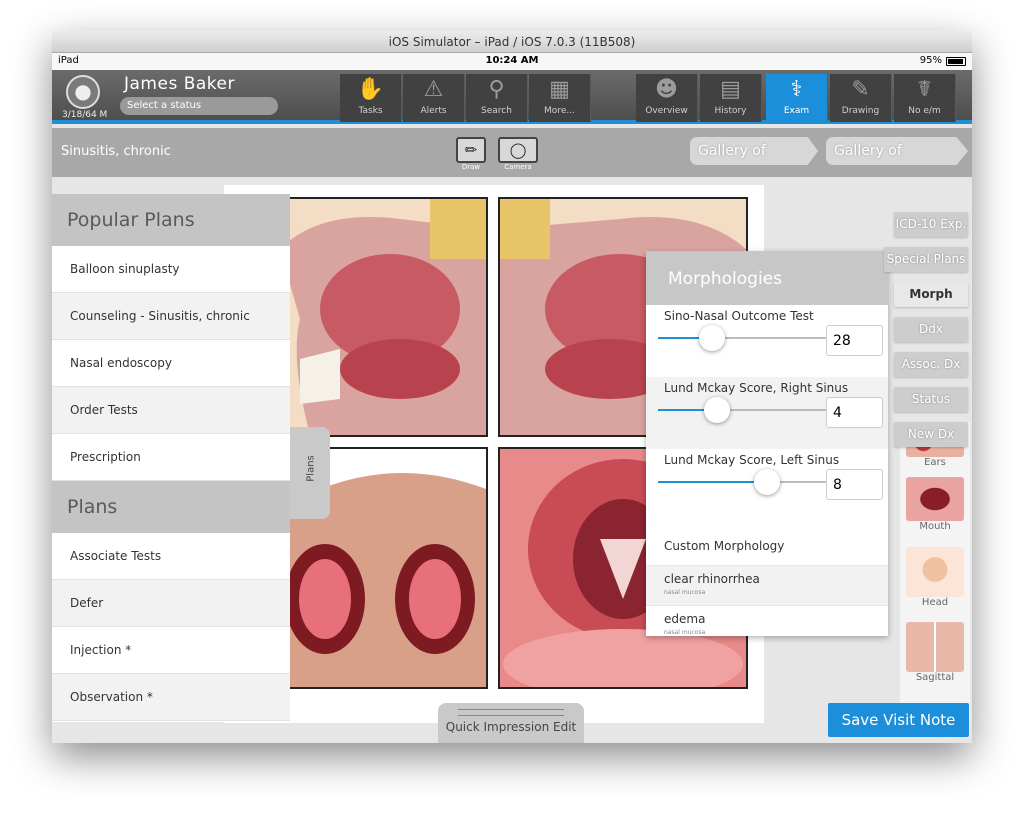  Describe the element at coordinates (433, 111) in the screenshot. I see `nav-label: Alerts` at that location.